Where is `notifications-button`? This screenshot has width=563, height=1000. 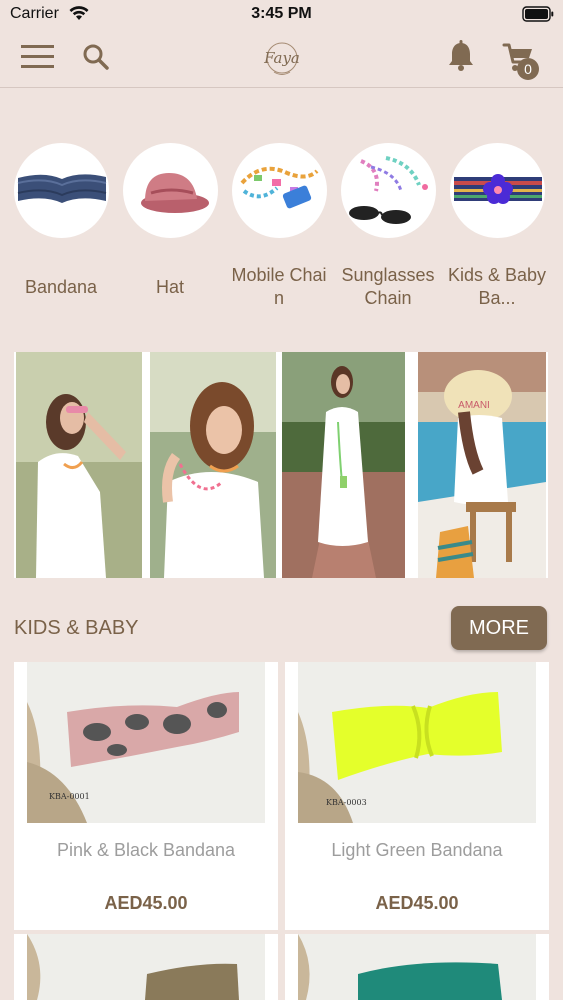
notifications-button is located at coordinates (461, 57).